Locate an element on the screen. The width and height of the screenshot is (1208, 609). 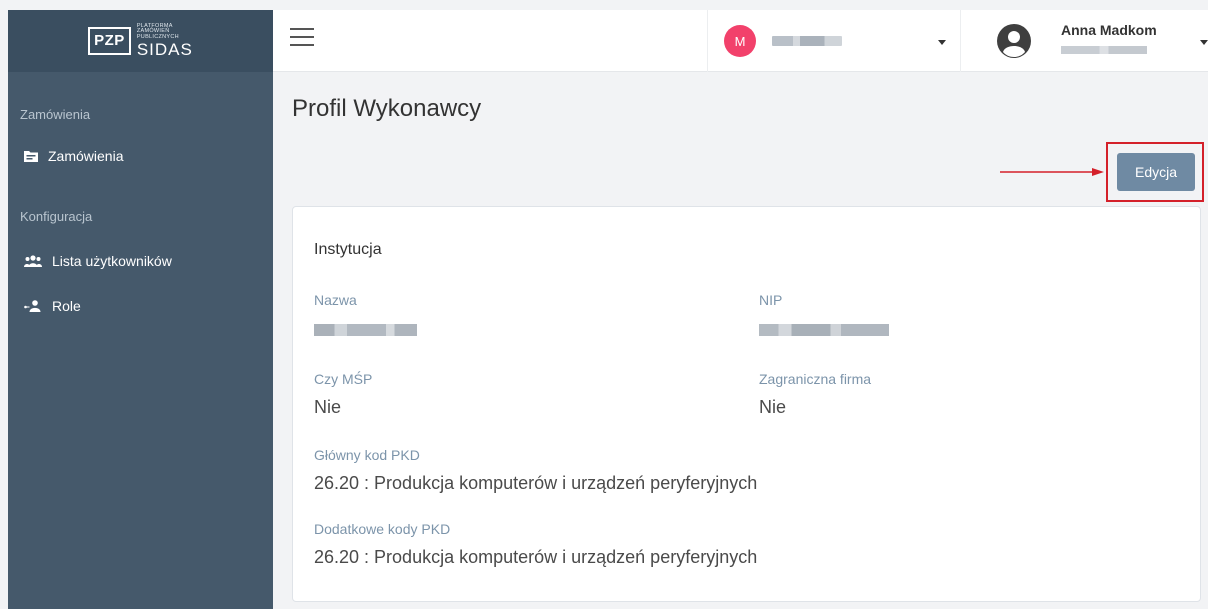
pkd-label: Główny kod PKD is located at coordinates (367, 455).